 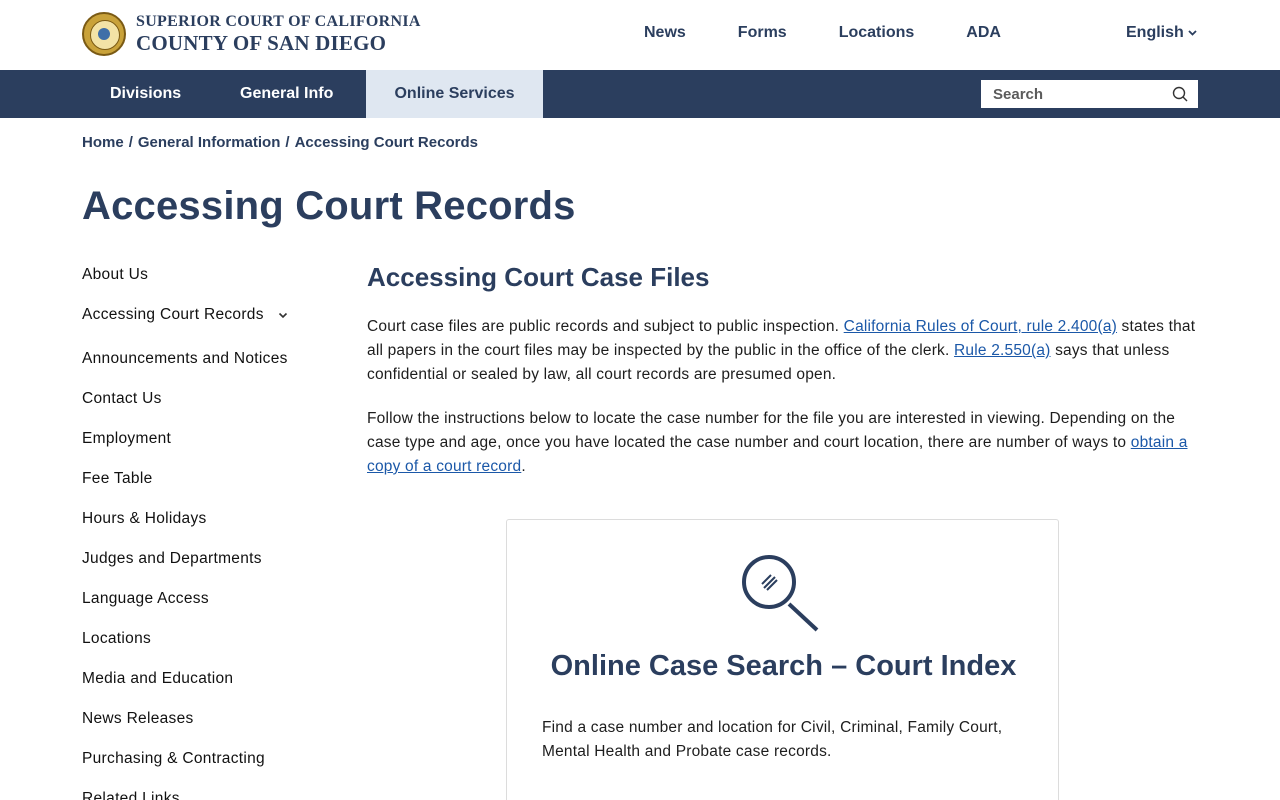 I want to click on section-heading: Accessing Court Case Files, so click(x=538, y=277).